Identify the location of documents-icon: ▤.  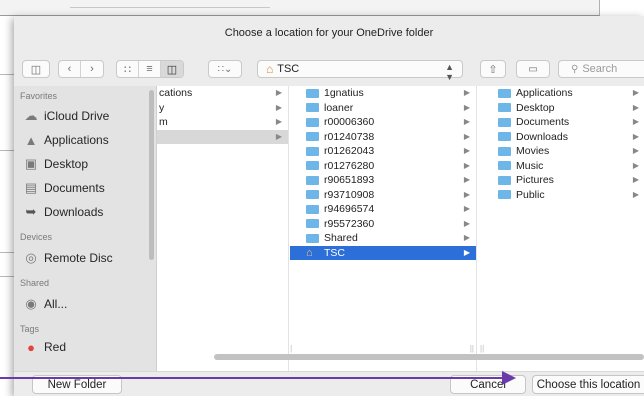
(31, 187).